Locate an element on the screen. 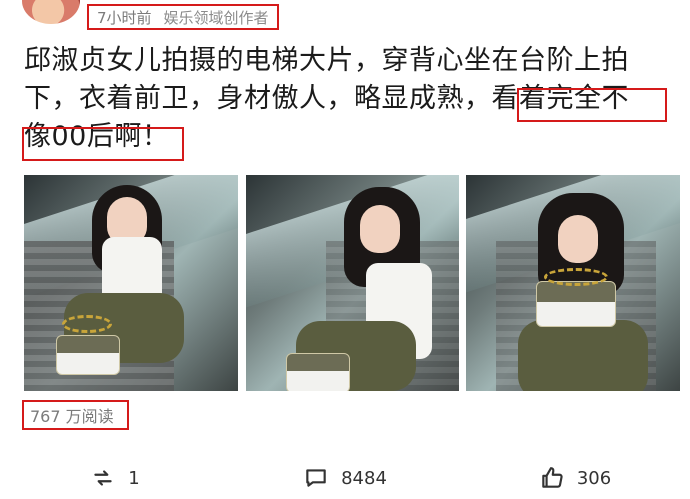 The image size is (690, 499). action-bar: 1 8484 306 is located at coordinates (345, 478).